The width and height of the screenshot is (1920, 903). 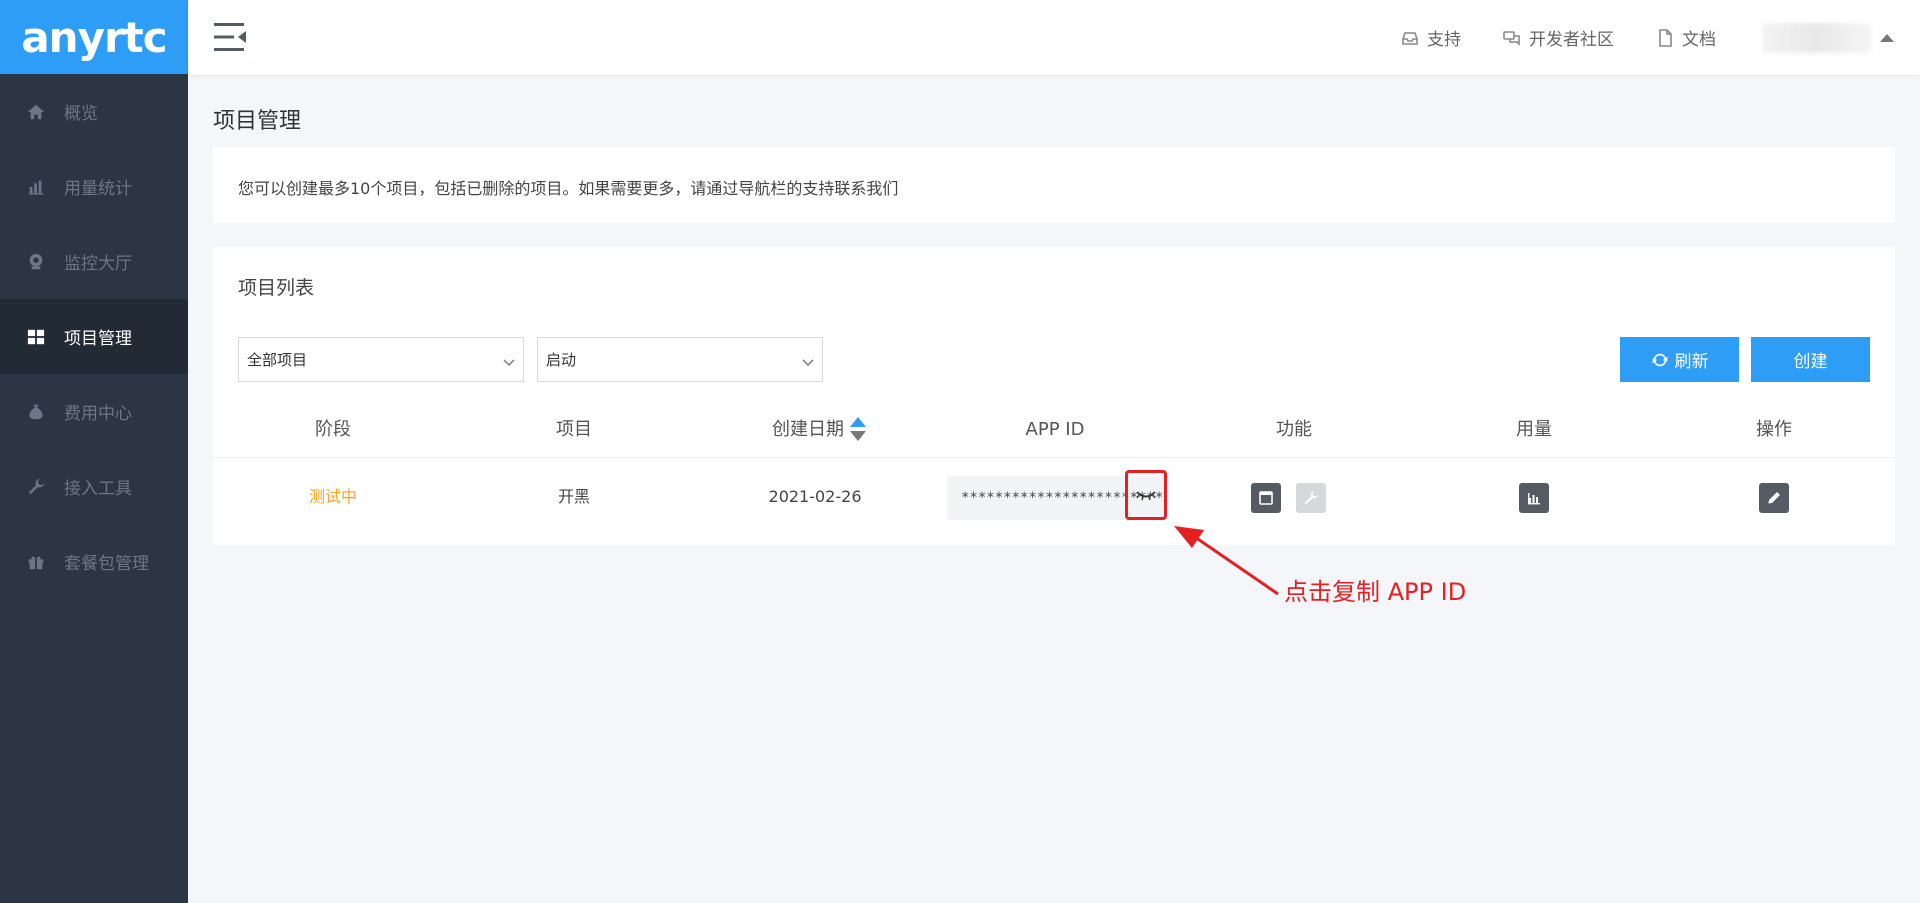 What do you see at coordinates (36, 337) in the screenshot?
I see `grid-icon` at bounding box center [36, 337].